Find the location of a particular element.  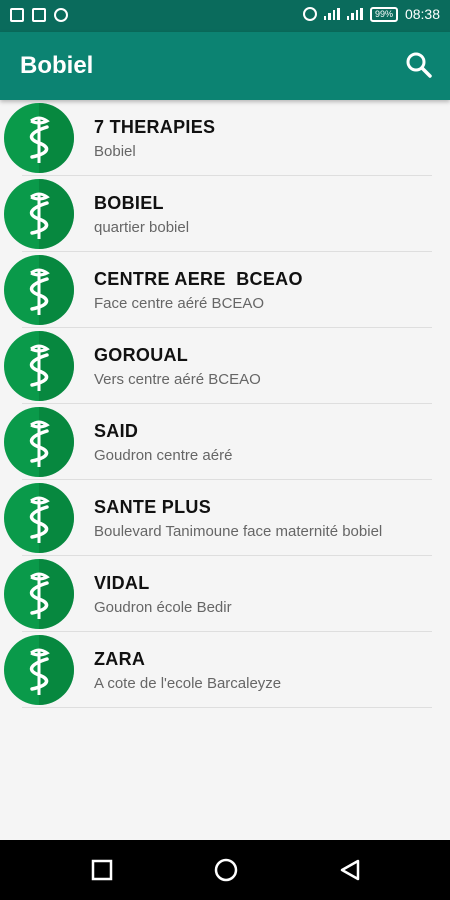

search-icon is located at coordinates (419, 65).